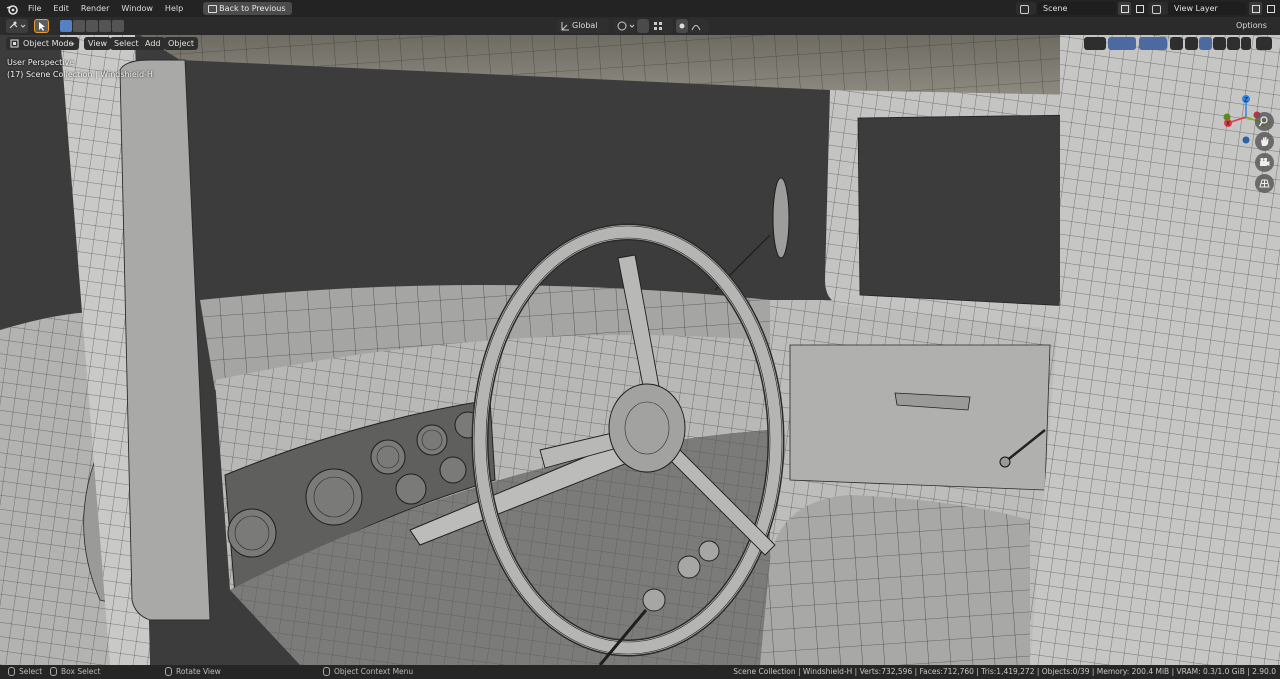  What do you see at coordinates (61, 8) in the screenshot?
I see `menu-edit: Edit` at bounding box center [61, 8].